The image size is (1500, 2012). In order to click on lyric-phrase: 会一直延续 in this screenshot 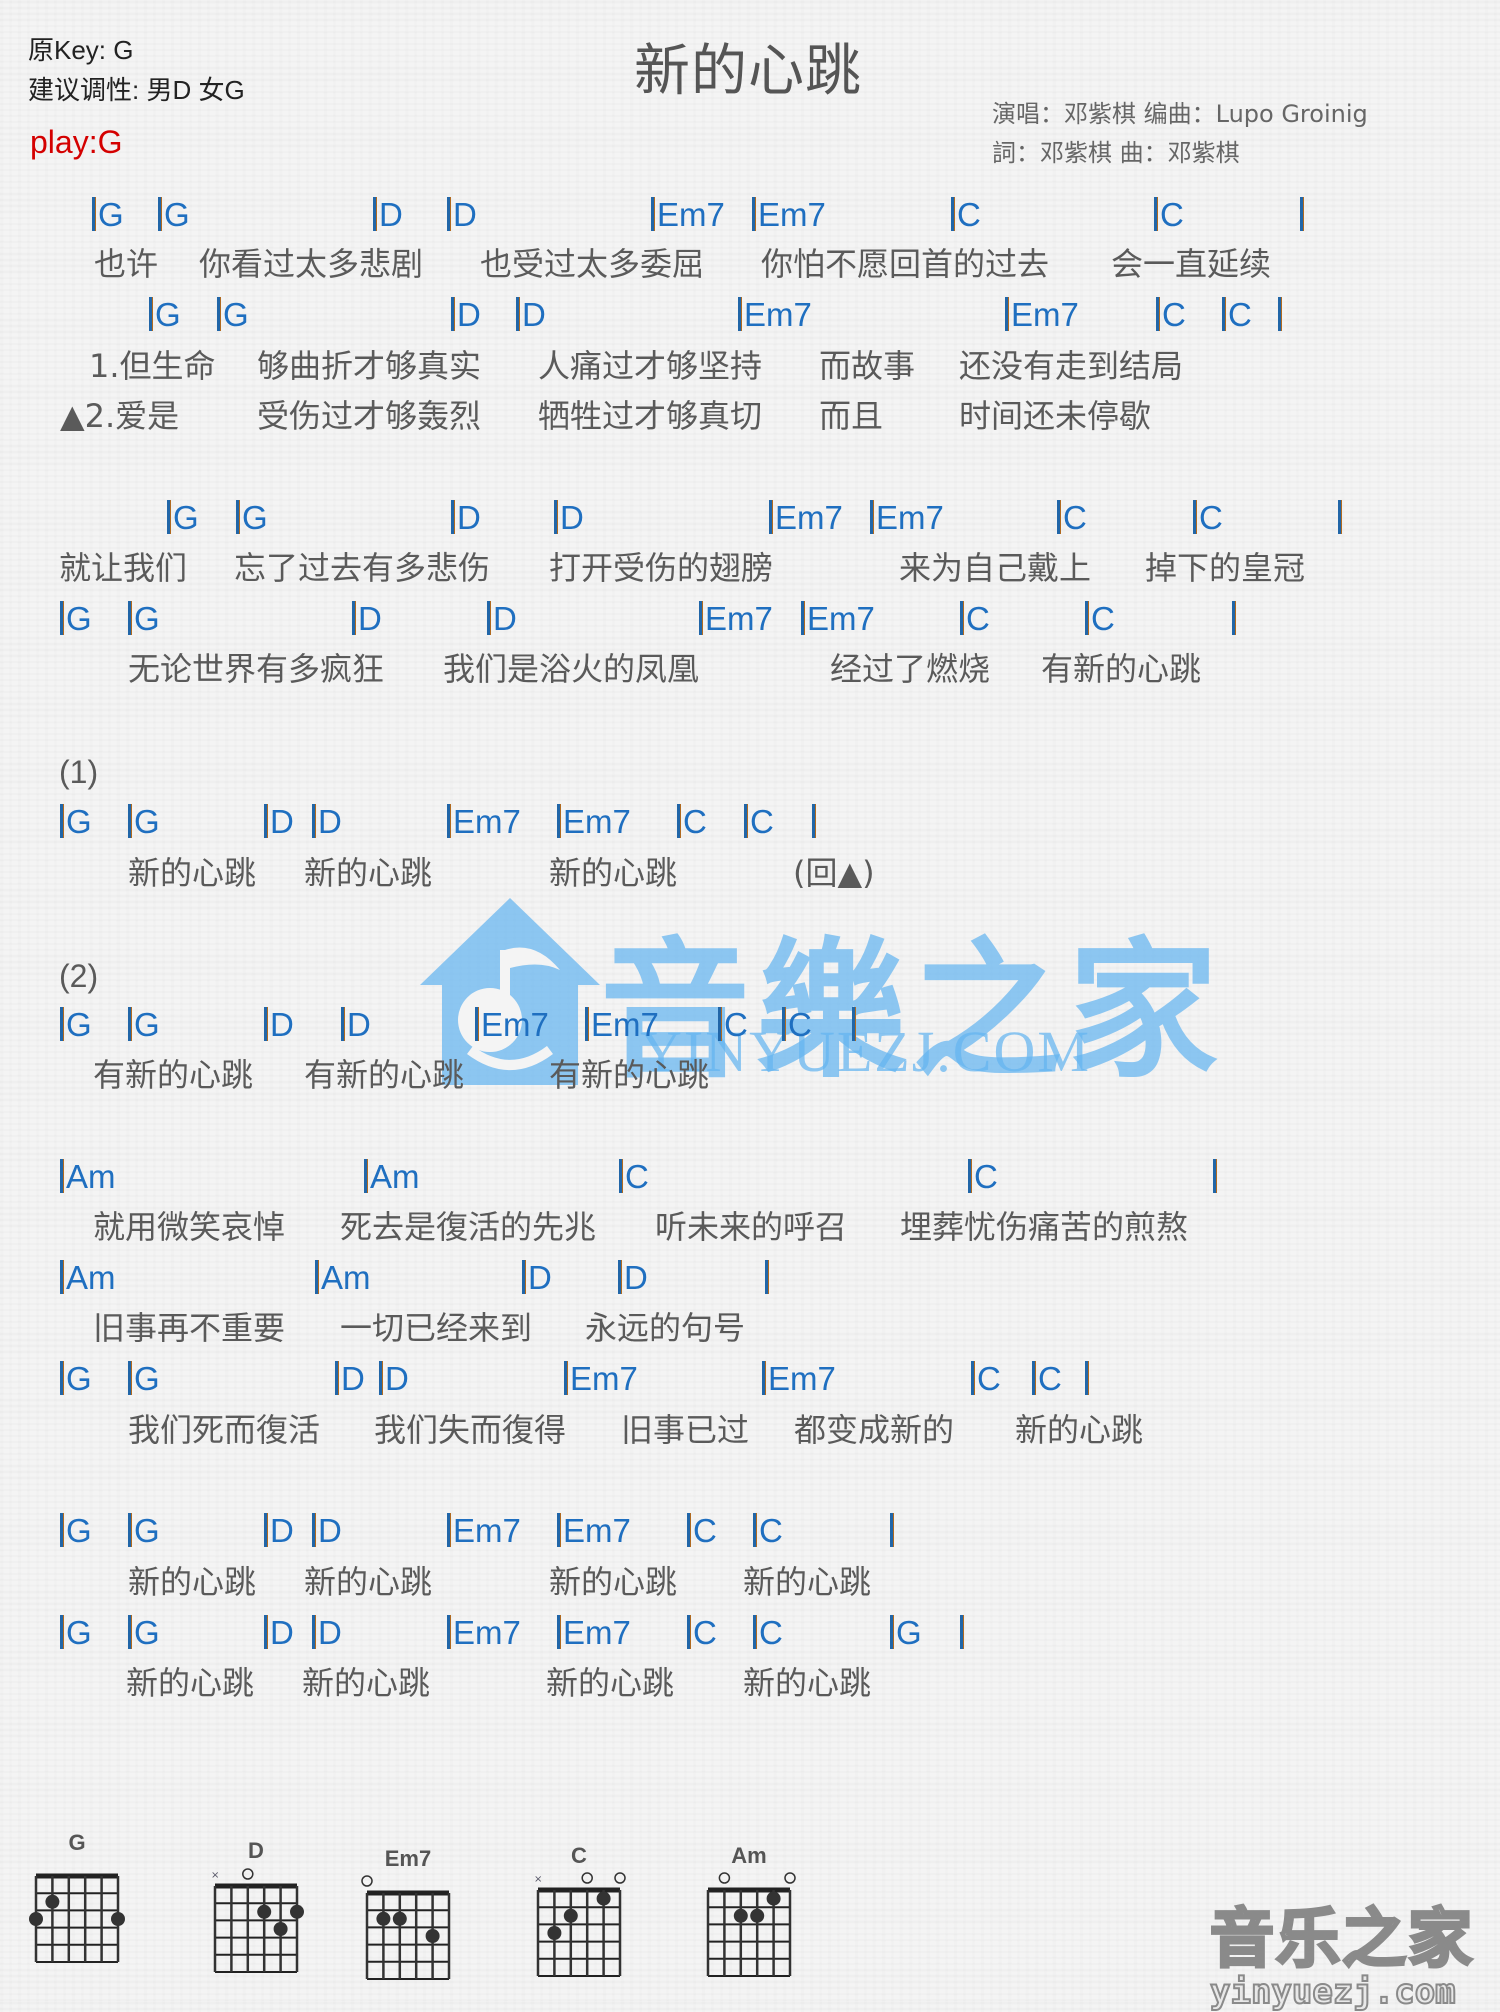, I will do `click(1191, 264)`.